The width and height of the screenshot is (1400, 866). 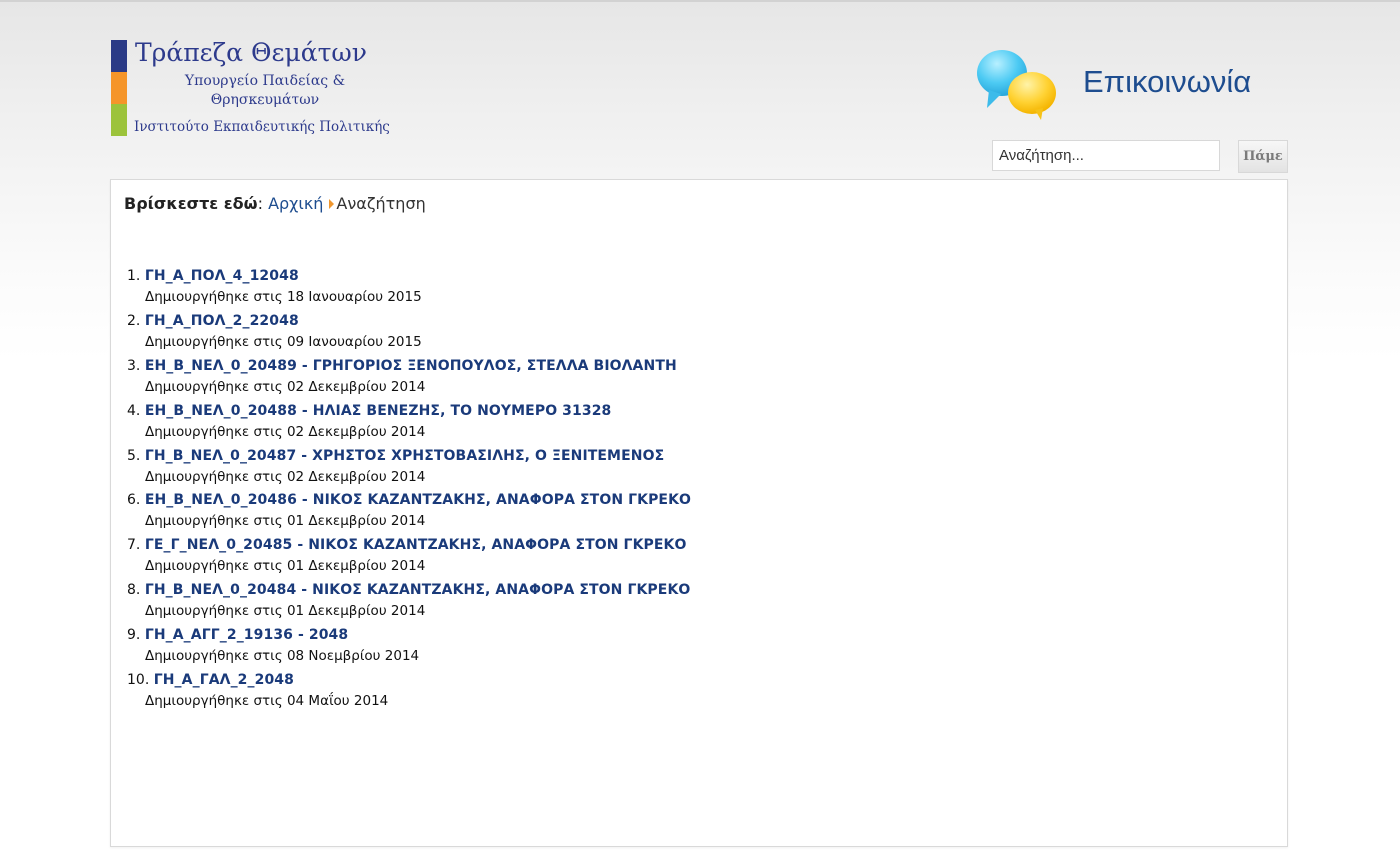 What do you see at coordinates (119, 120) in the screenshot?
I see `logo-bar-green` at bounding box center [119, 120].